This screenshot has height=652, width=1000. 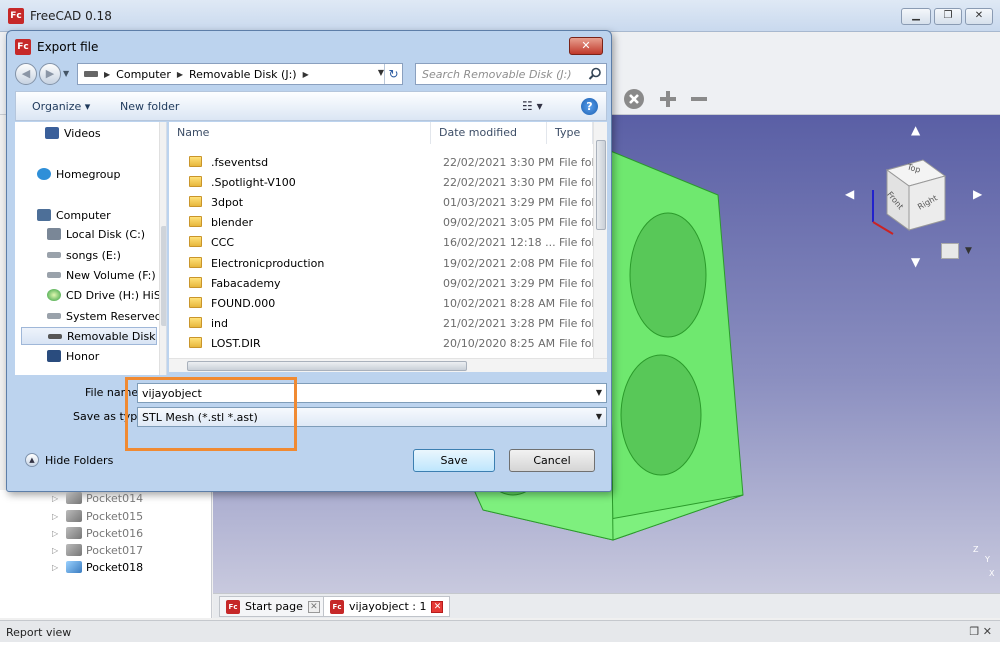 I want to click on forward-arrow-icon: ▶, so click(x=50, y=74).